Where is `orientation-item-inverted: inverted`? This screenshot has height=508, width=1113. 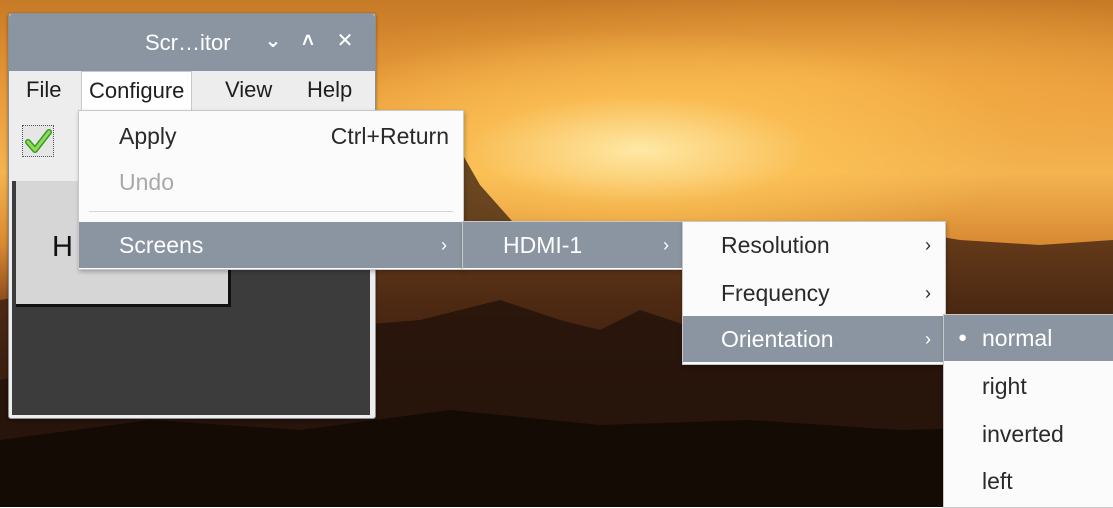 orientation-item-inverted: inverted is located at coordinates (1028, 434).